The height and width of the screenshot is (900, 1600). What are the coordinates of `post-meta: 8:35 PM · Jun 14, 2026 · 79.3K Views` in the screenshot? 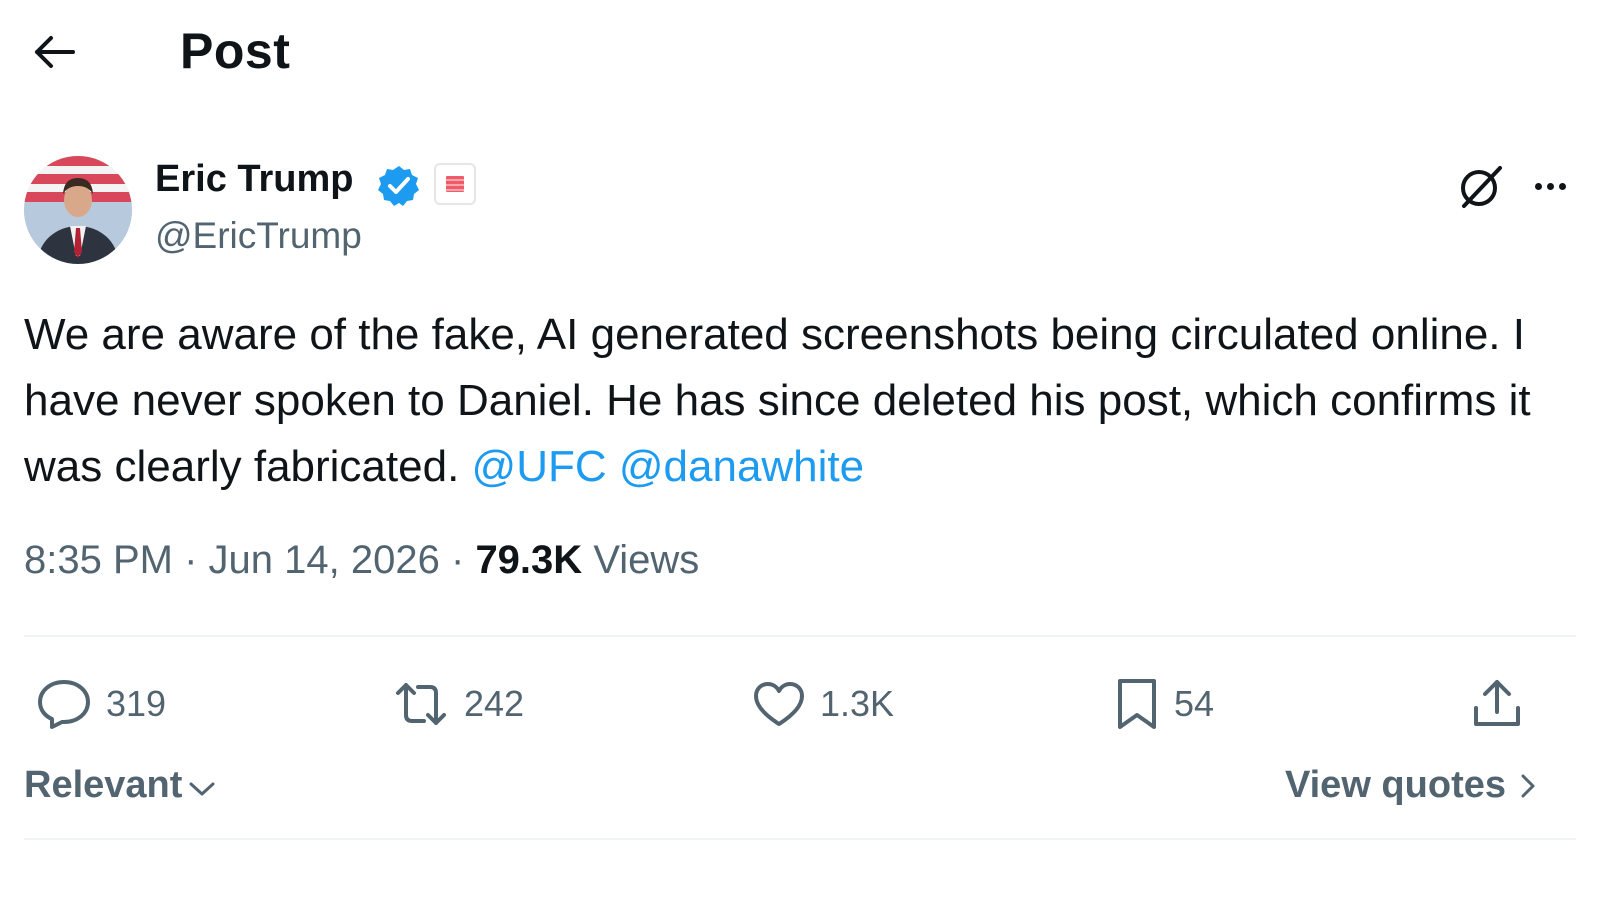 It's located at (361, 560).